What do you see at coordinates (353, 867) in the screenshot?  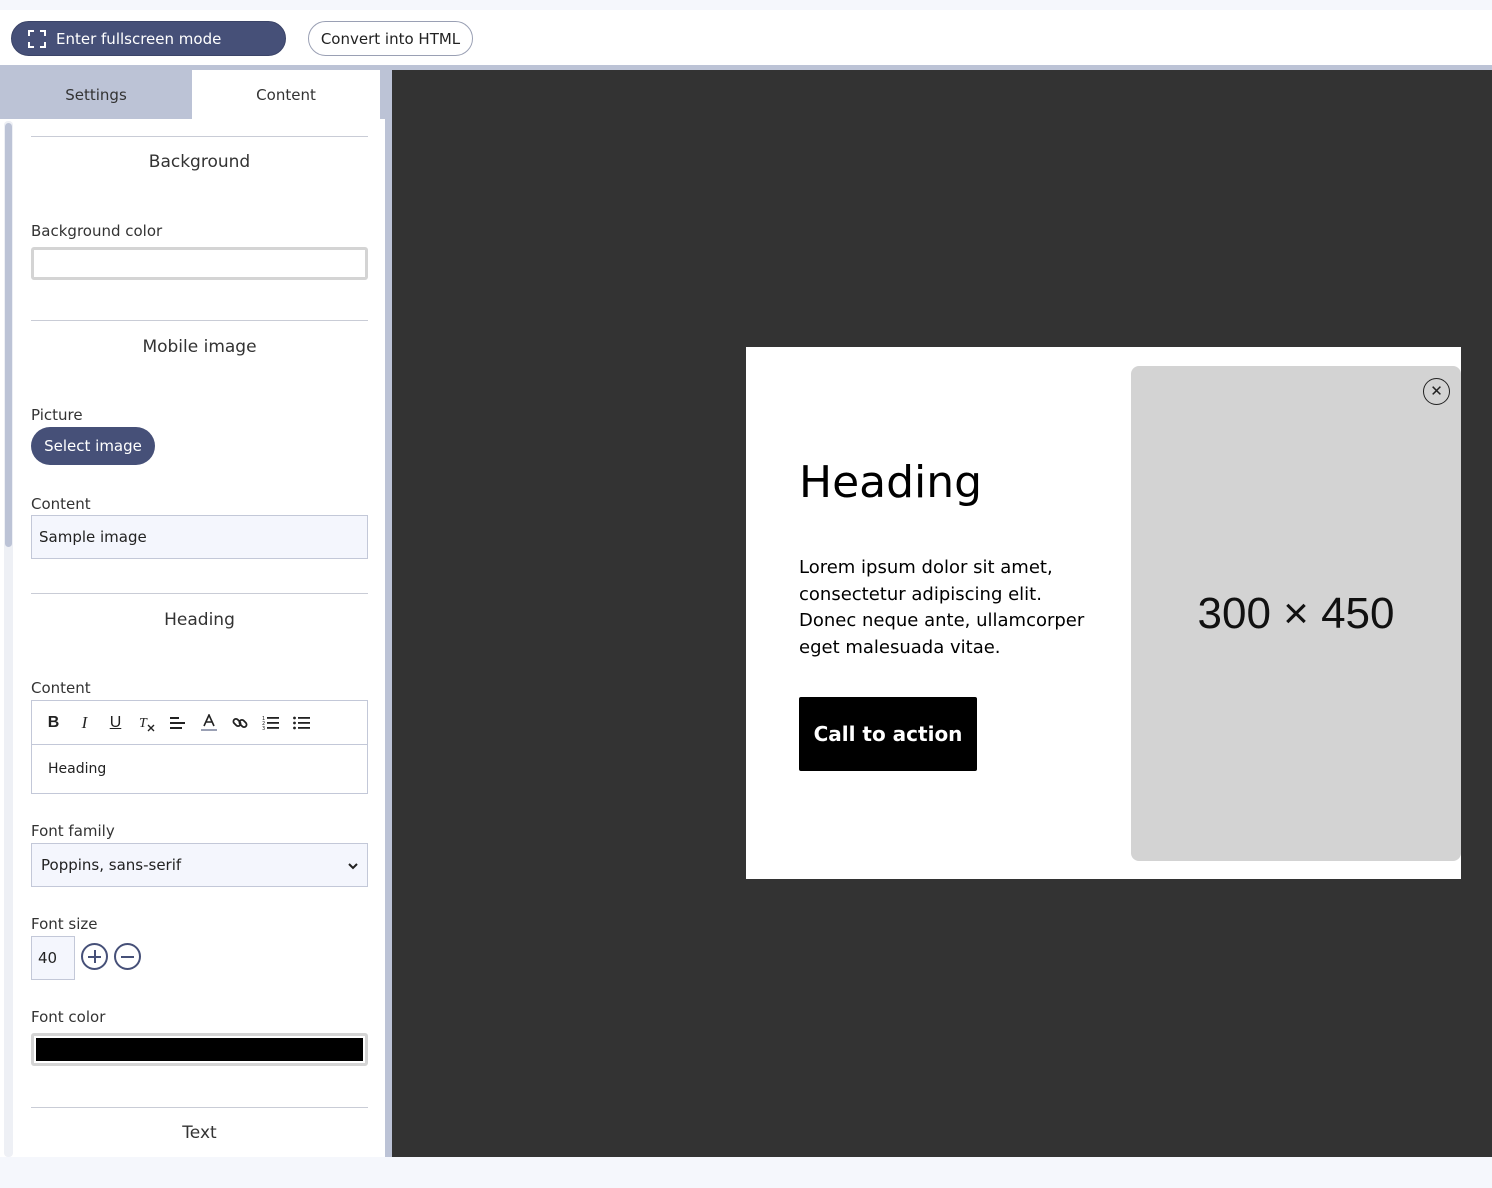 I see `chevron-down-icon` at bounding box center [353, 867].